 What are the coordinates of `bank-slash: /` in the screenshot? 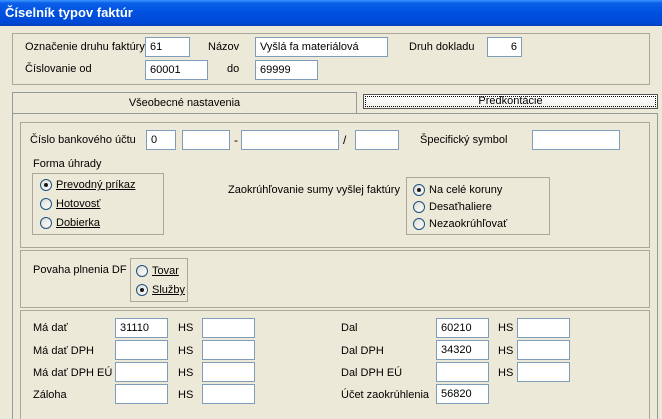 It's located at (345, 140).